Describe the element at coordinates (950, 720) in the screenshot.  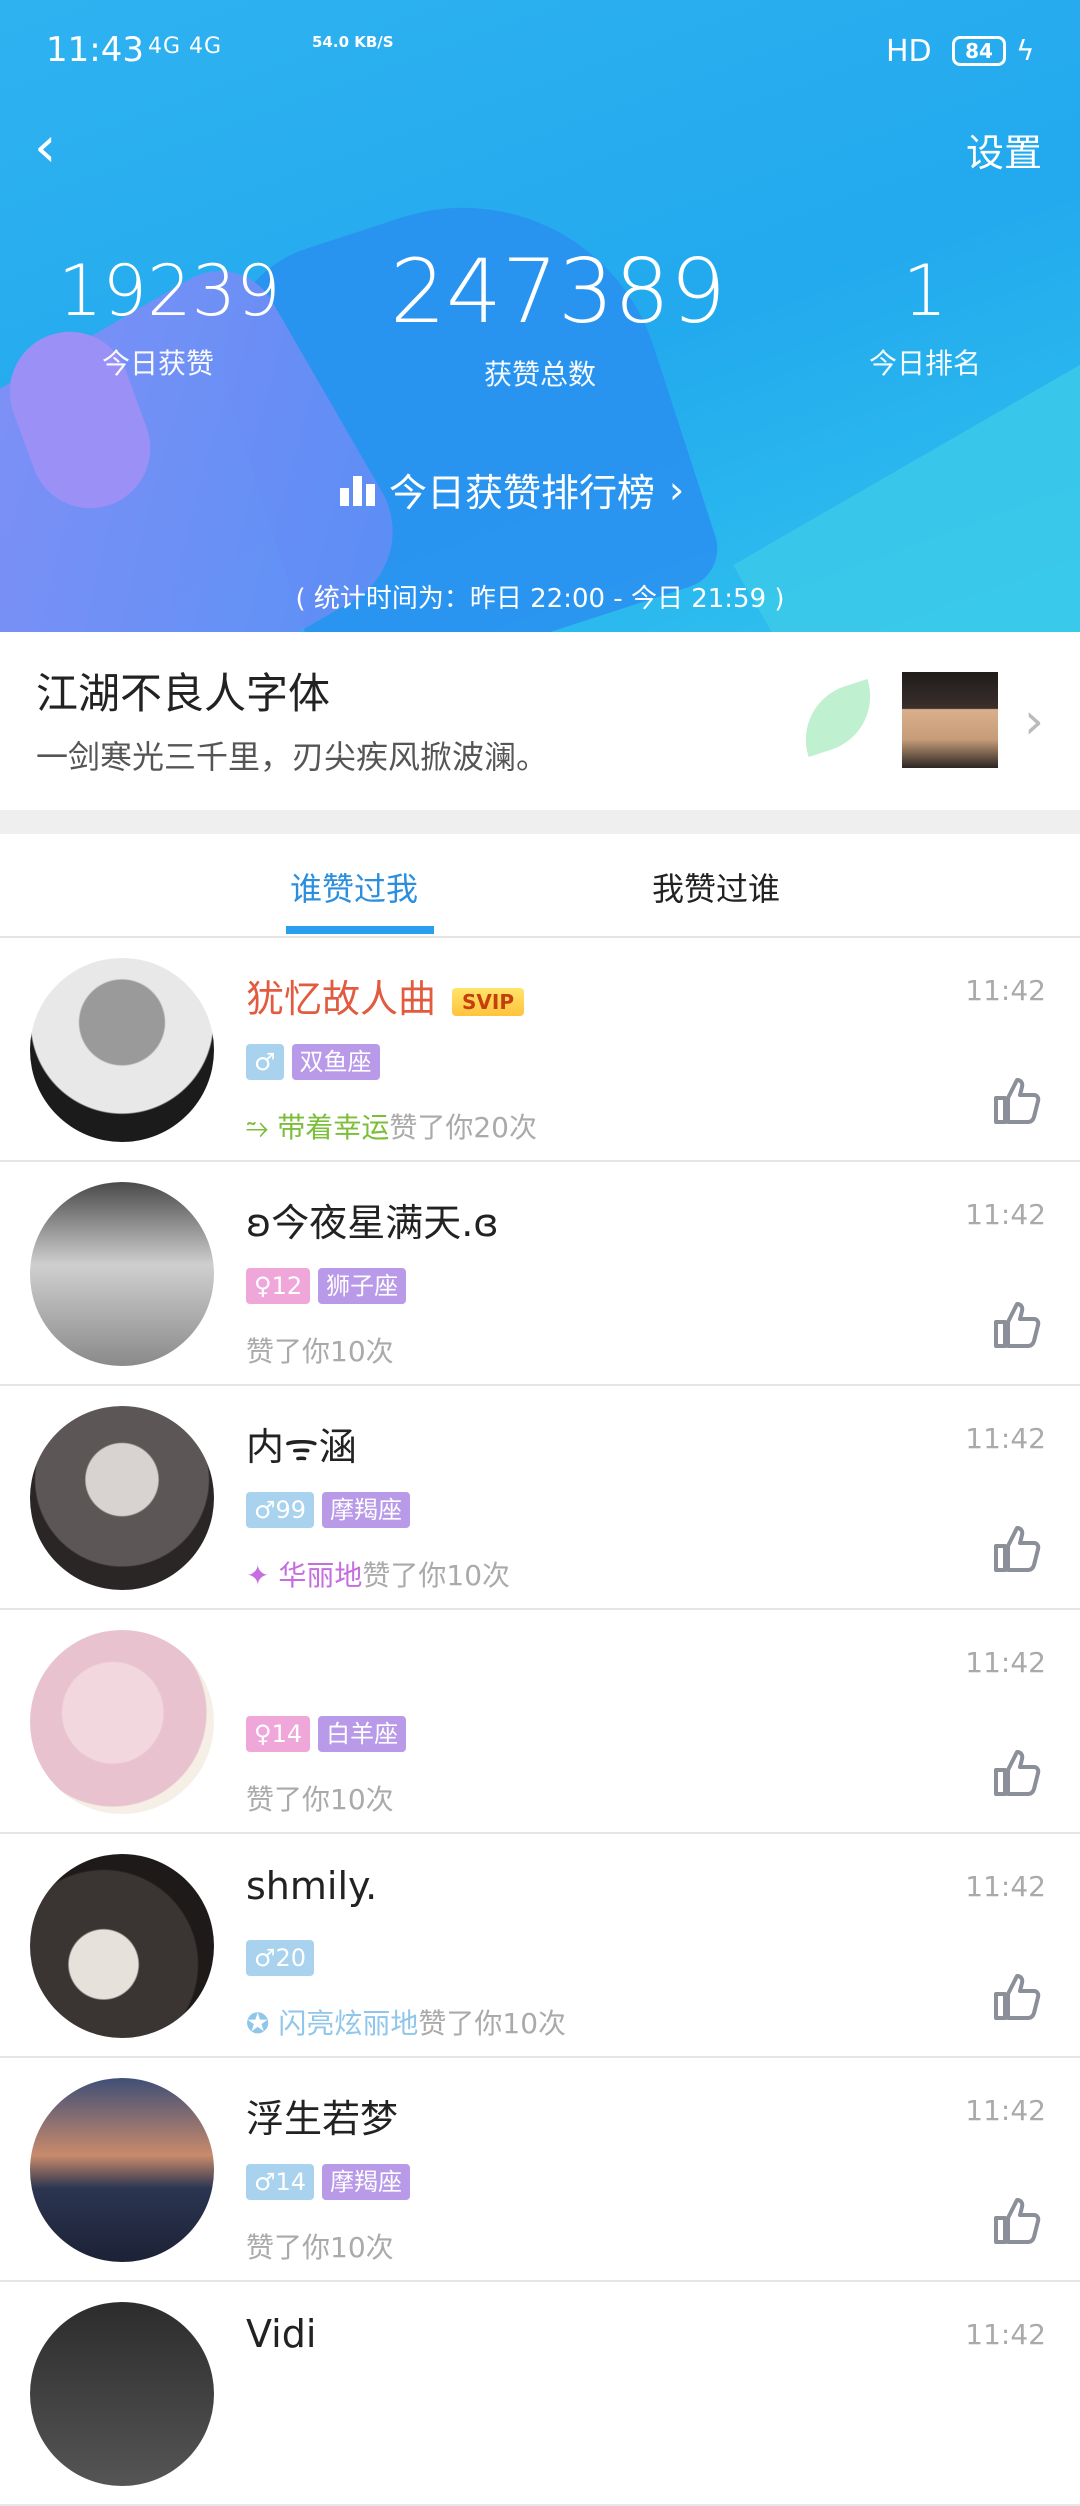
I see `font-avatar-image` at that location.